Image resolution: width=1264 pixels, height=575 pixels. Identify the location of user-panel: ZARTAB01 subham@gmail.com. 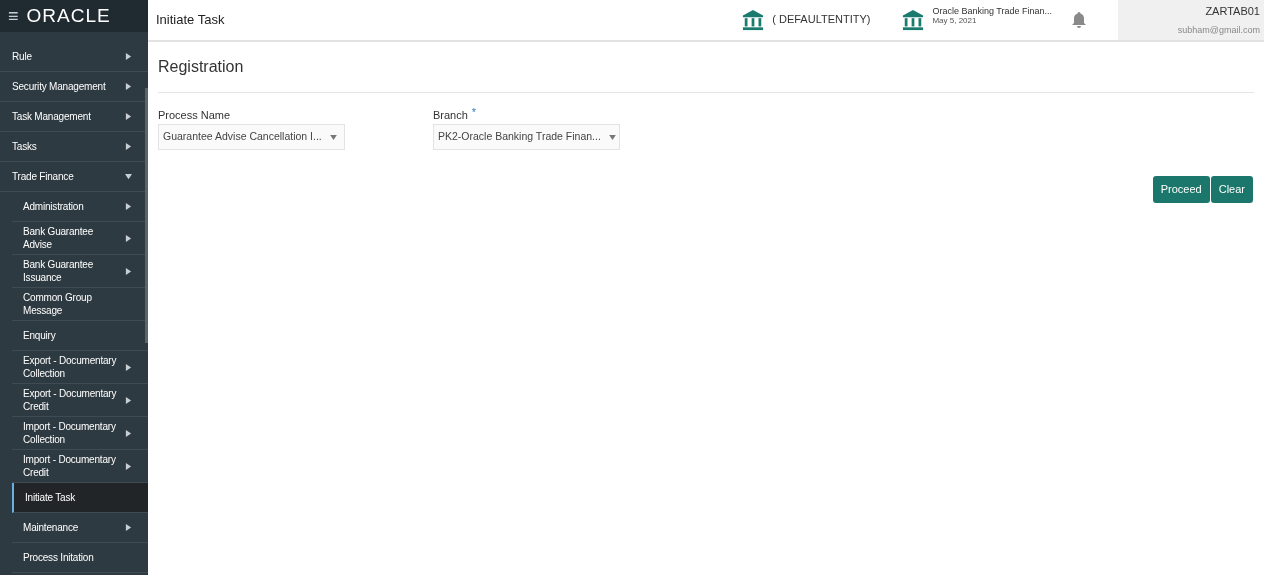
(1191, 20).